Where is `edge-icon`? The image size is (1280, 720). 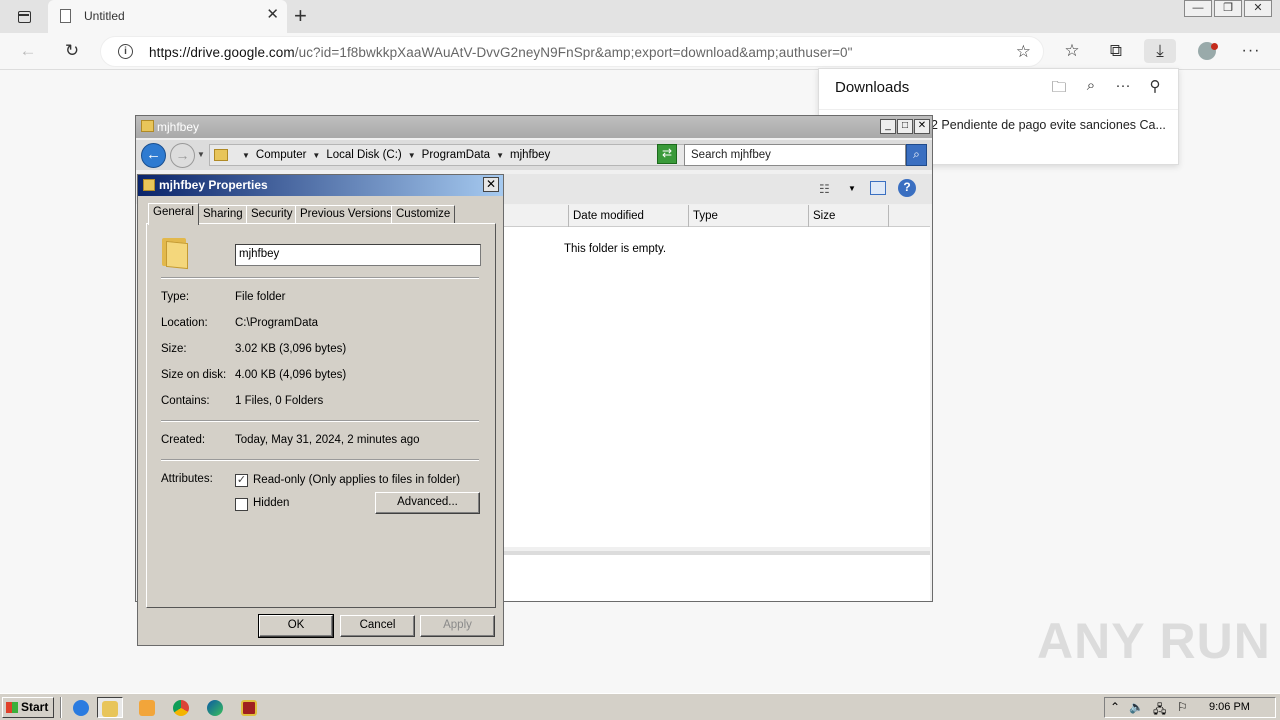 edge-icon is located at coordinates (215, 707).